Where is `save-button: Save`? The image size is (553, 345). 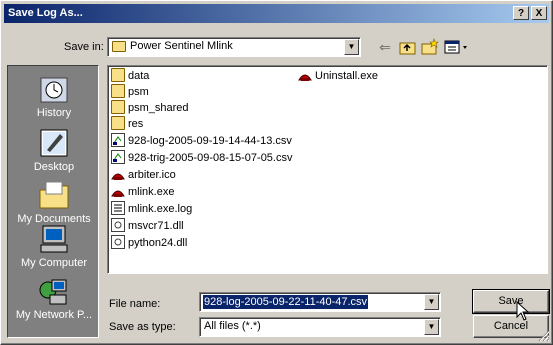 save-button: Save is located at coordinates (511, 301).